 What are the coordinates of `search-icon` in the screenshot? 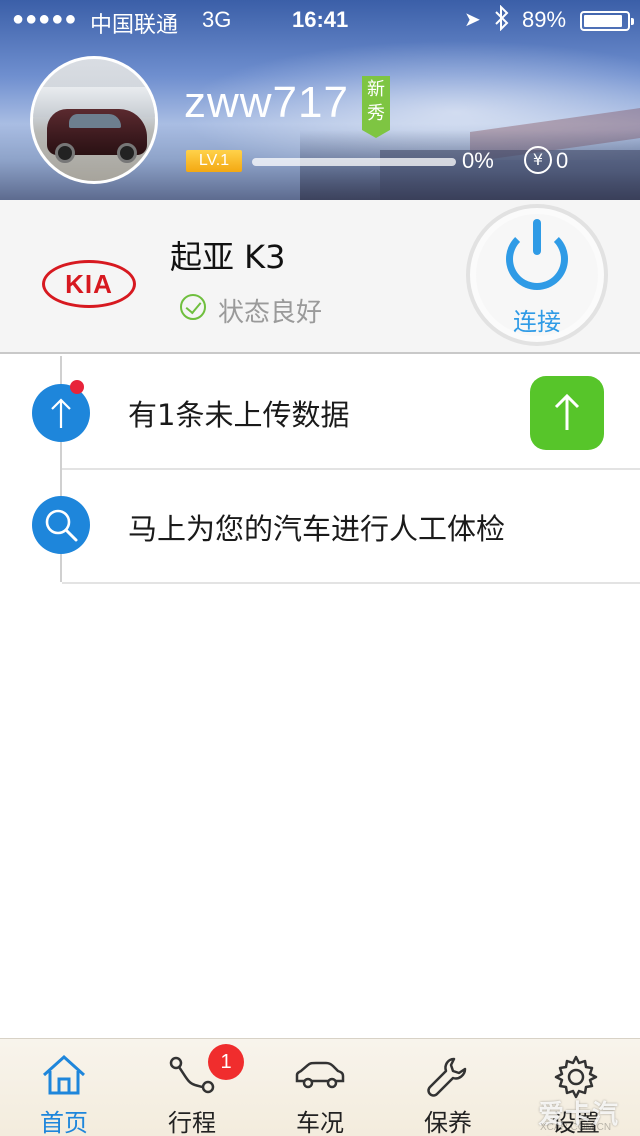 It's located at (61, 525).